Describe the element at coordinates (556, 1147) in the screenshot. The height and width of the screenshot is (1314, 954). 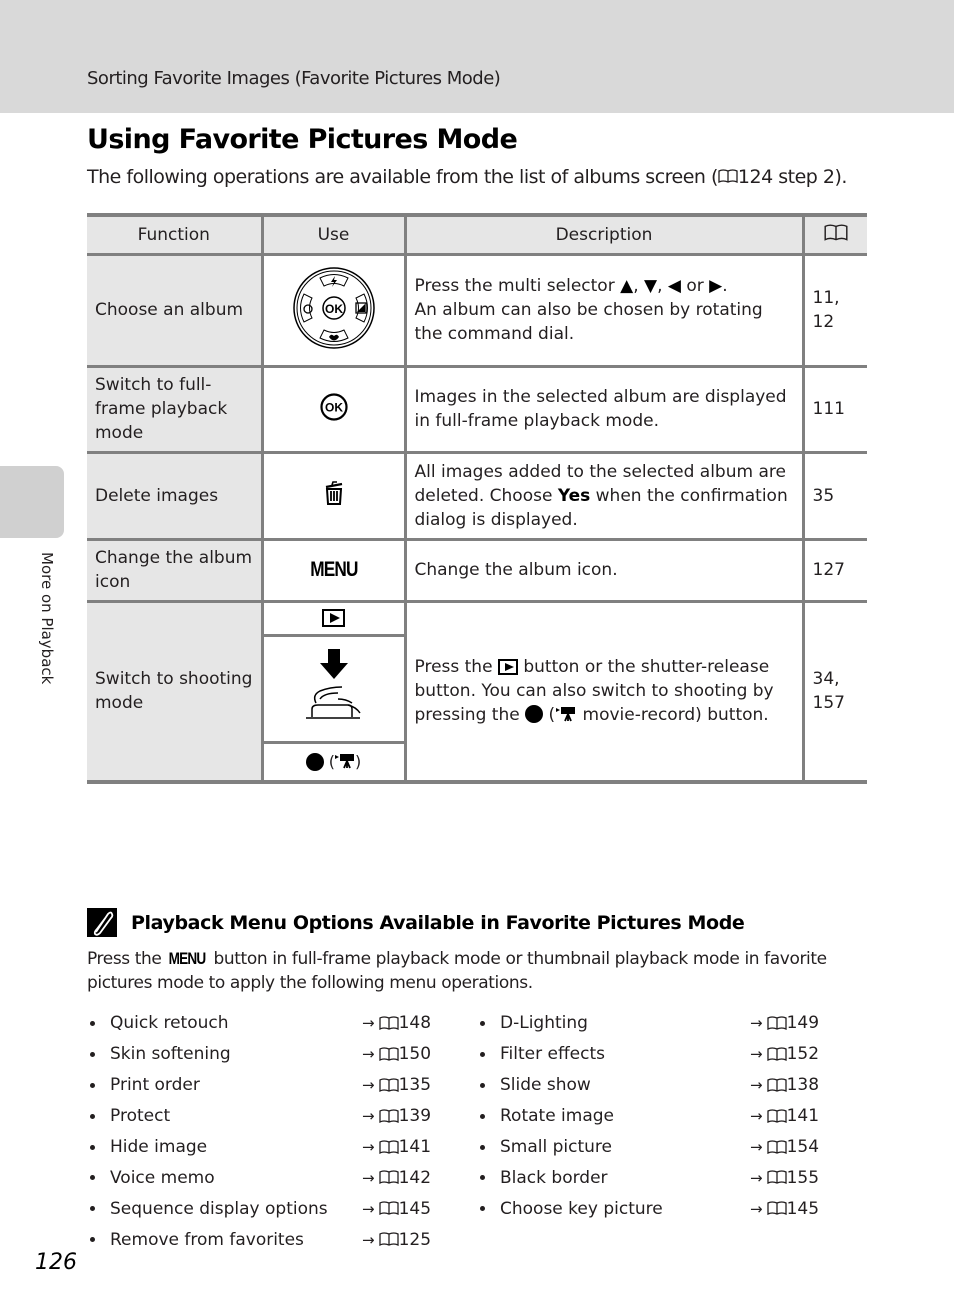
I see `menu-option-label: Small picture` at that location.